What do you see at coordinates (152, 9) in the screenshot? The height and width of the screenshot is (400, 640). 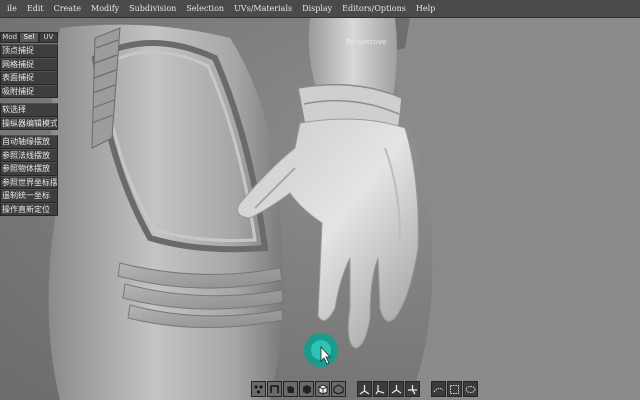 I see `menu-subdivision: Subdivision` at bounding box center [152, 9].